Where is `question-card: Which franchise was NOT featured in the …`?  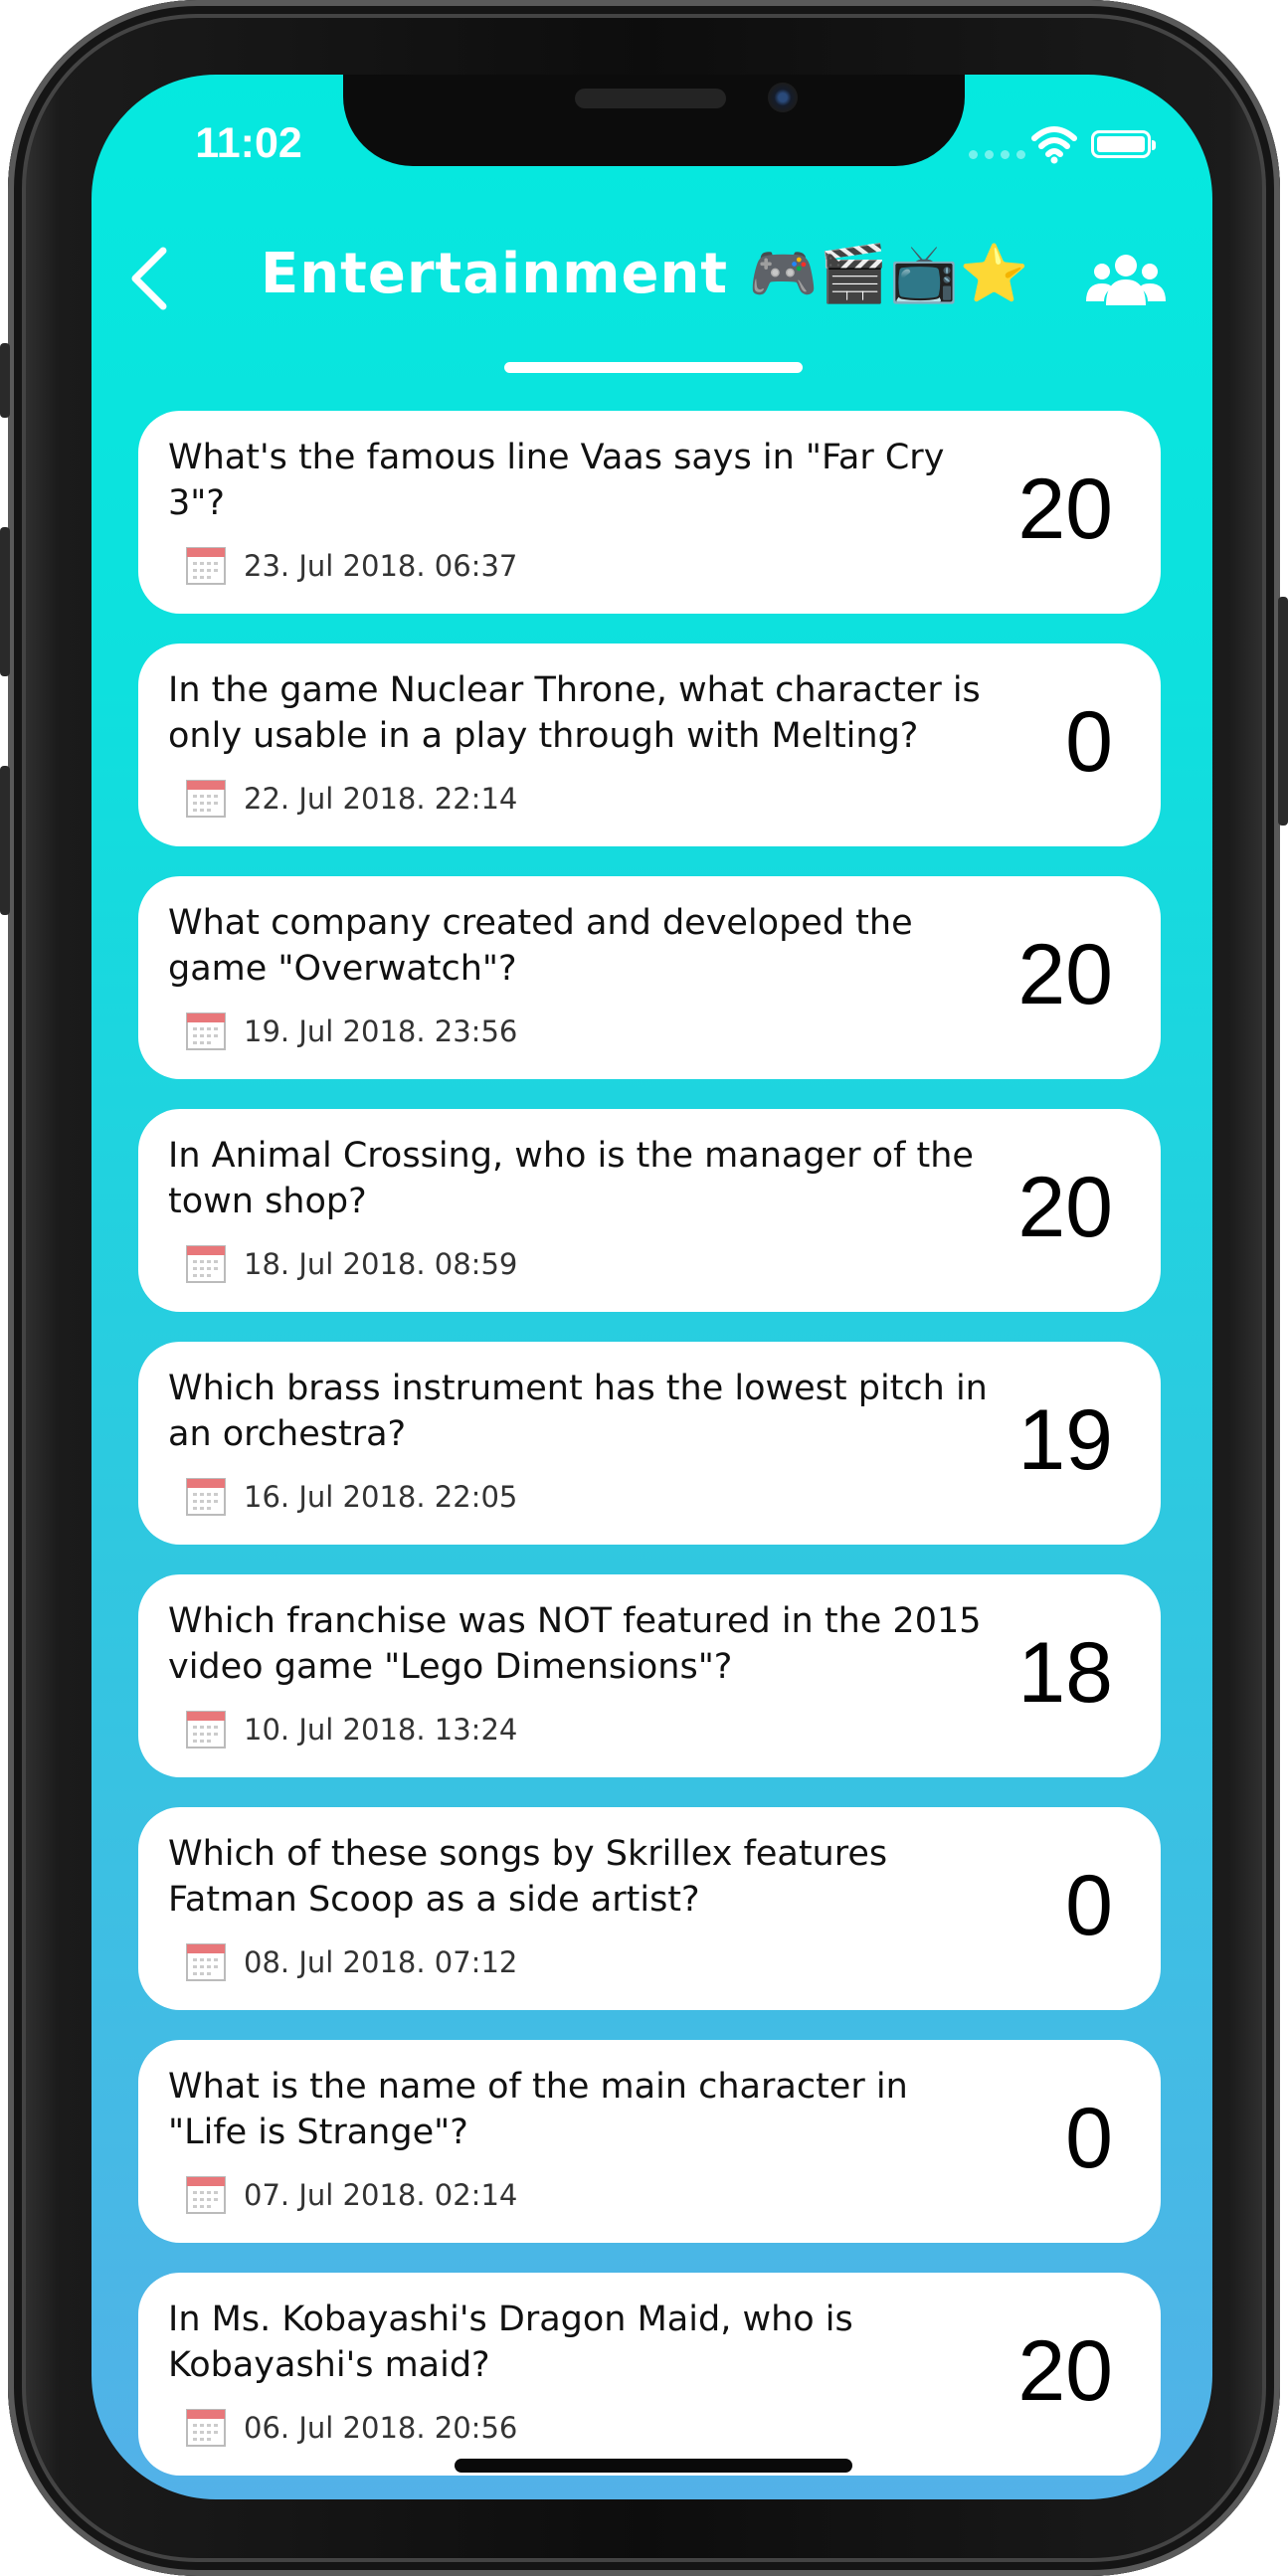 question-card: Which franchise was NOT featured in the … is located at coordinates (649, 1675).